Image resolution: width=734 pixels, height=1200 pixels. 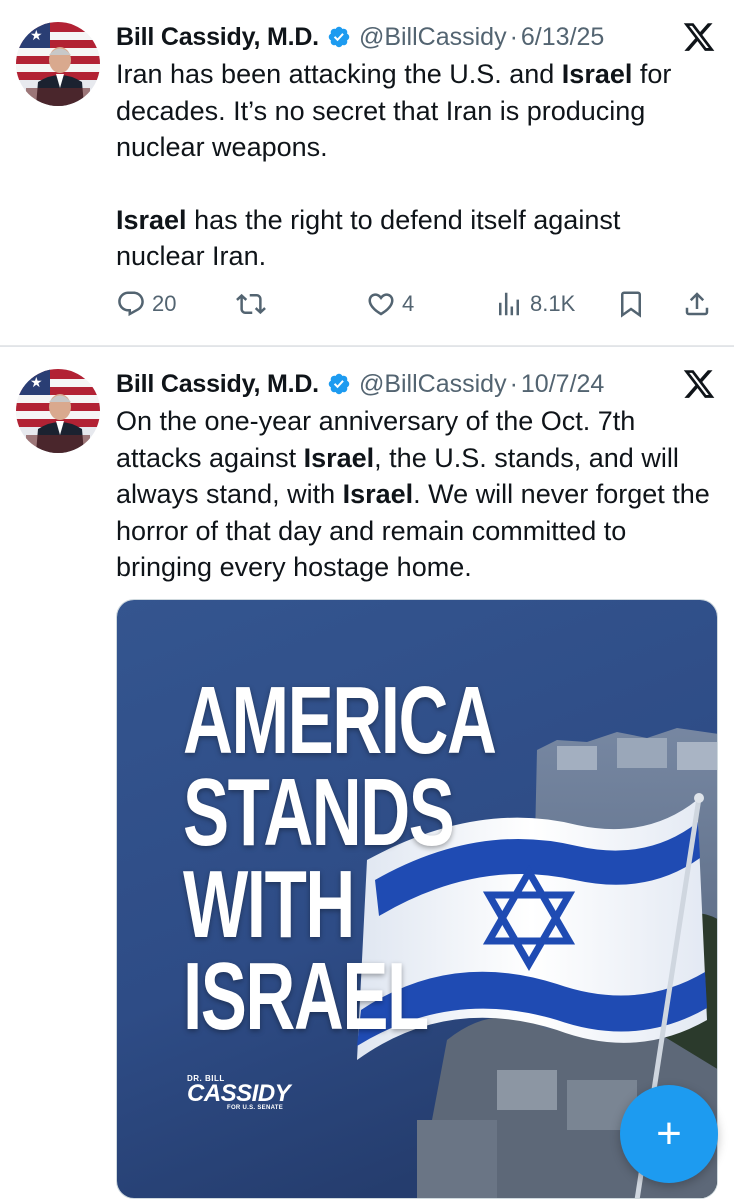 What do you see at coordinates (239, 1092) in the screenshot?
I see `campaign-logo: DR. BILL CASSIDY FOR U.S. SENATE` at bounding box center [239, 1092].